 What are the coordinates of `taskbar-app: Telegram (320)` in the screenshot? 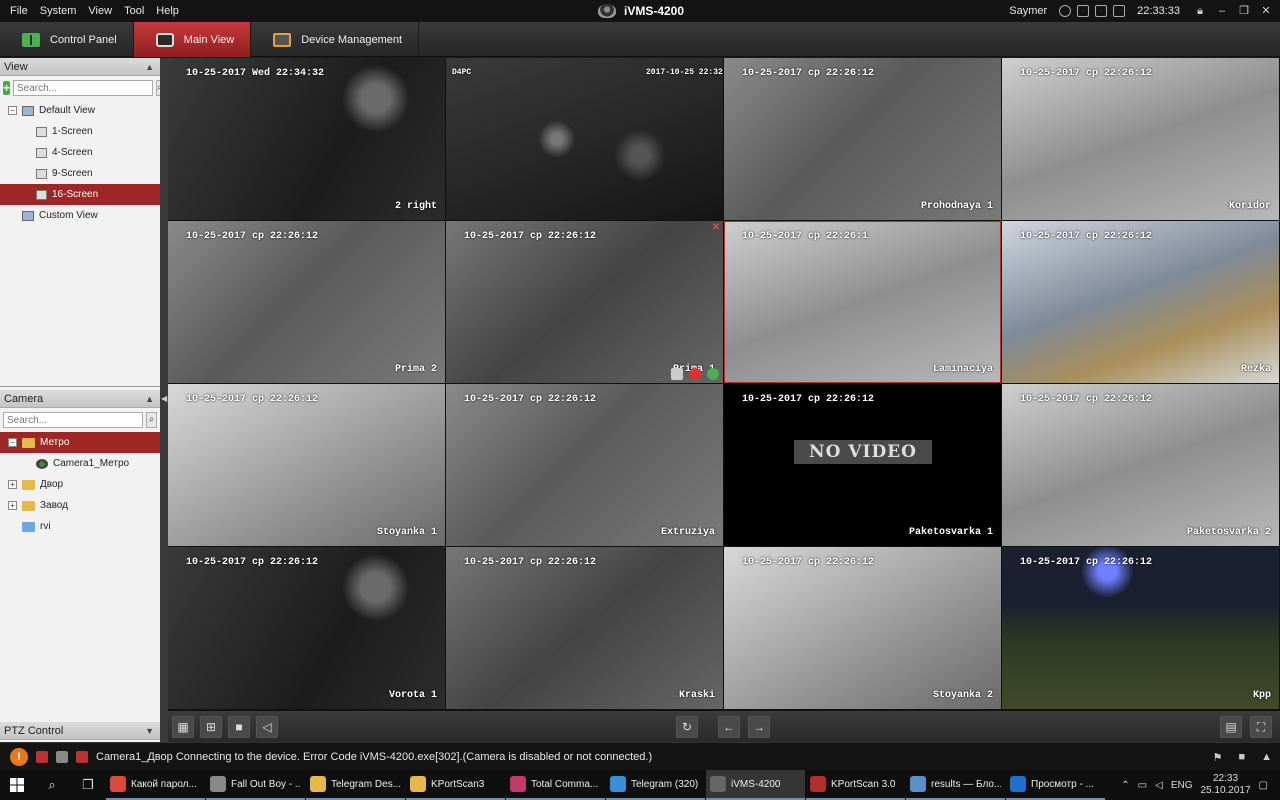 It's located at (655, 785).